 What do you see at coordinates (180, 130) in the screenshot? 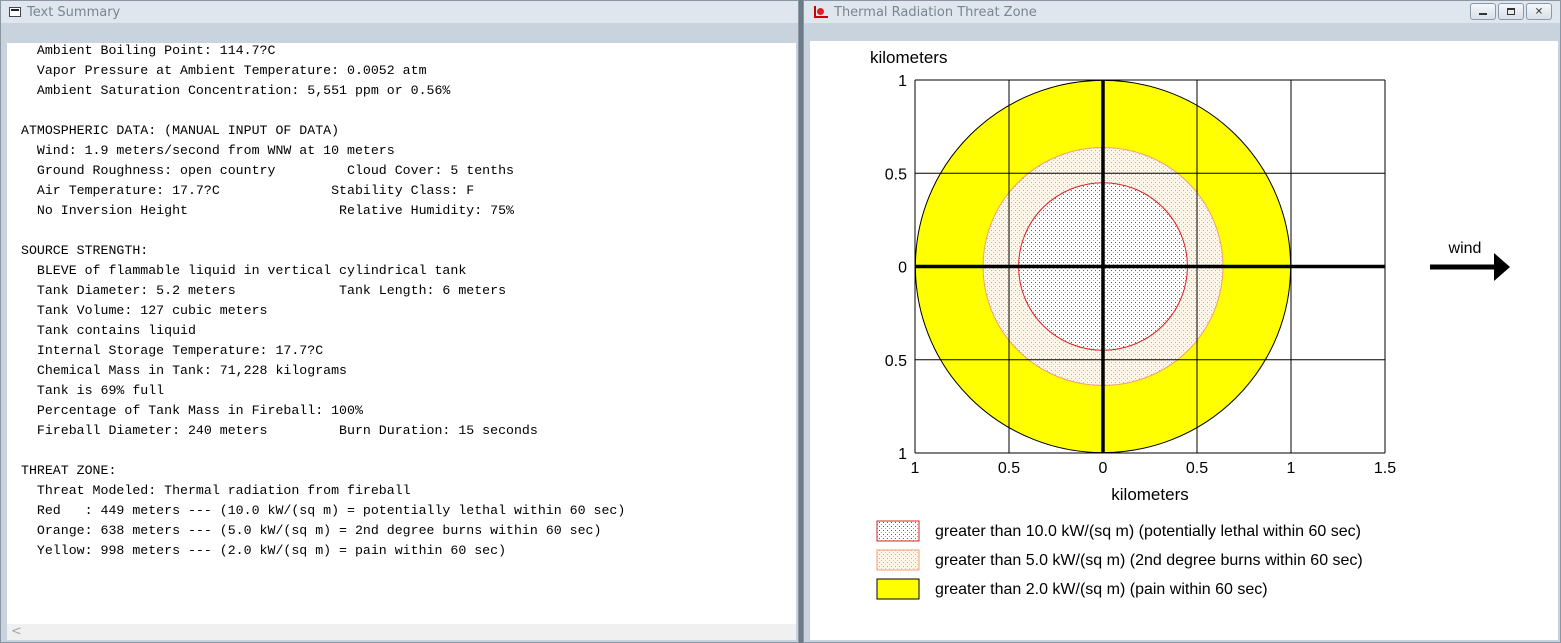
I see `text-line: ATMOSPHERIC DATA: (MANUAL INPUT OF DATA)` at bounding box center [180, 130].